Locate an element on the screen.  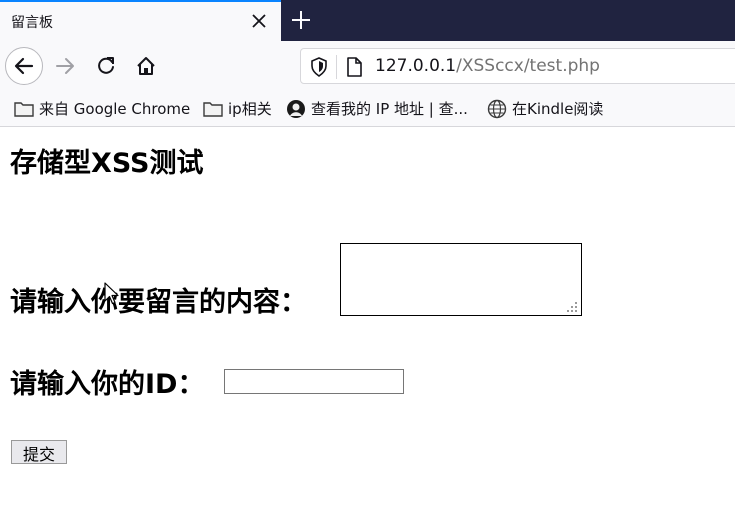
navigation-toolbar: 127.0.0.1/XSSccx/test.php is located at coordinates (367, 66).